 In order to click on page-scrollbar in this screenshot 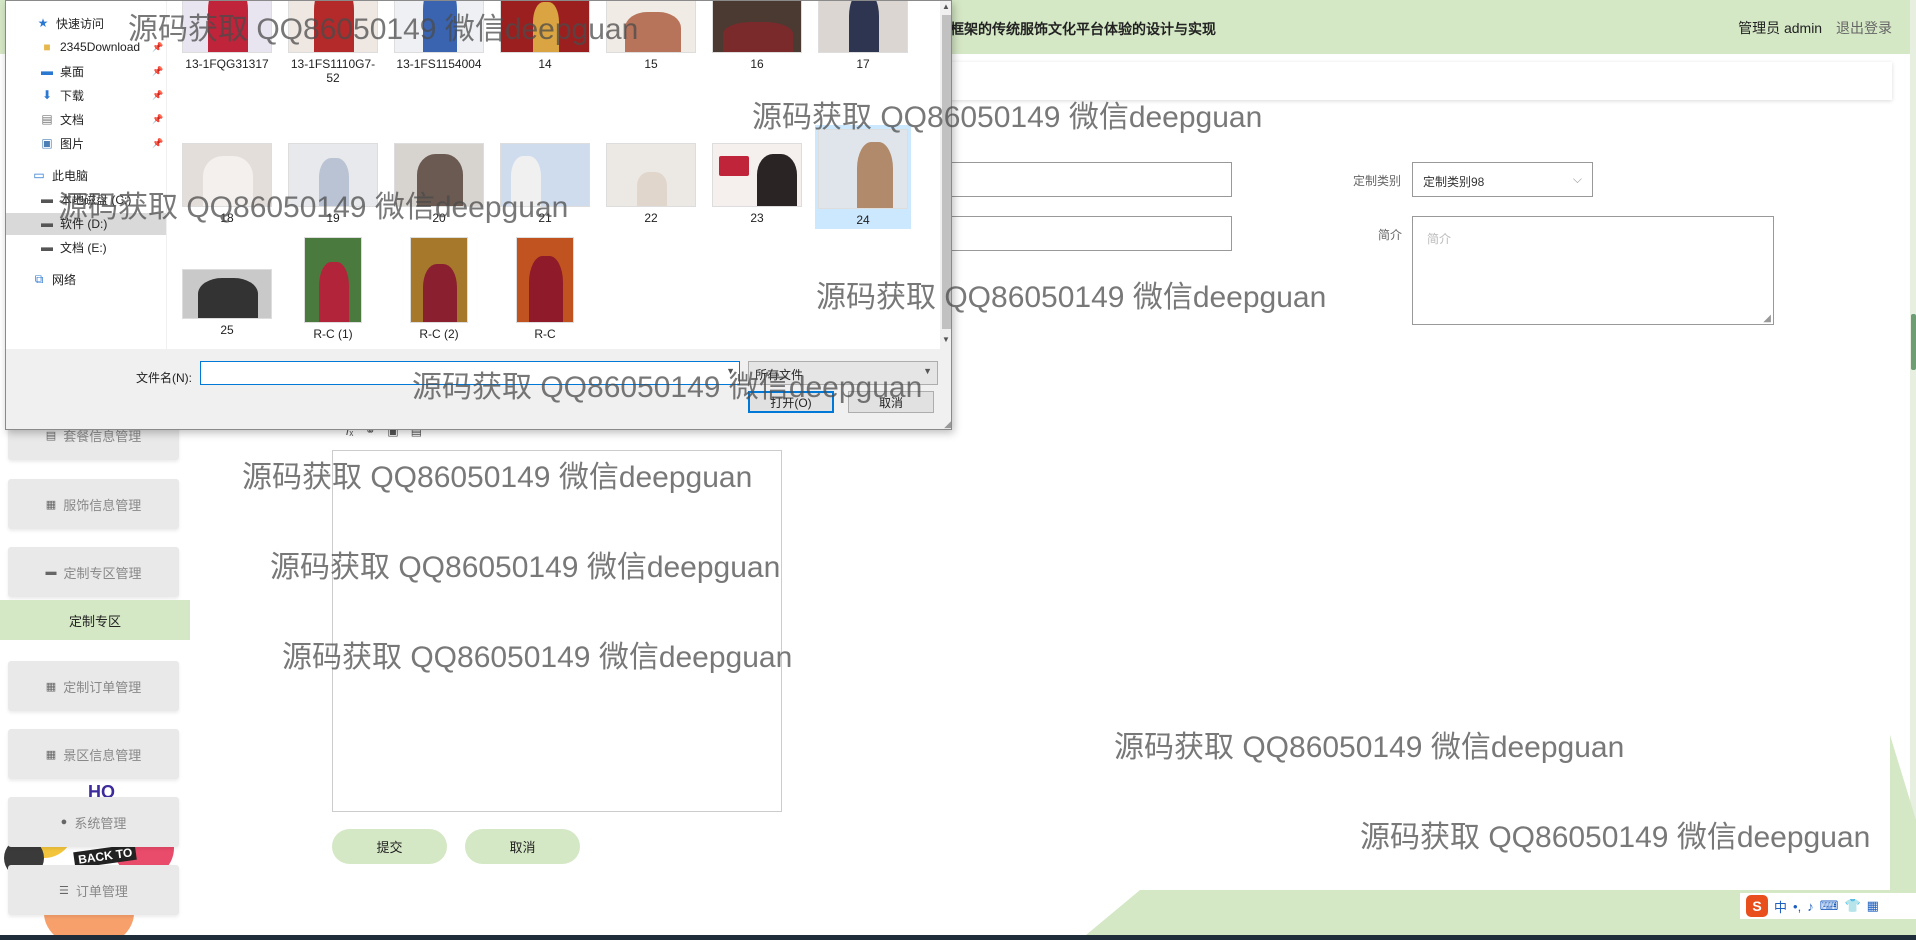, I will do `click(1913, 470)`.